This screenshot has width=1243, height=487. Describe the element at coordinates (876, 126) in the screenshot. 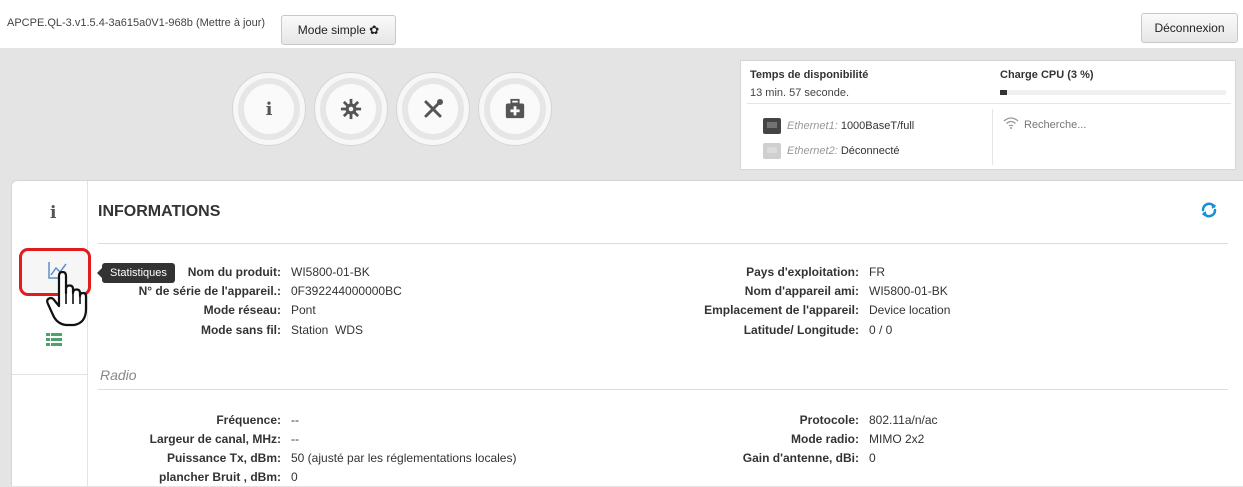

I see `ethernet1-value: 1000BaseT/full` at that location.